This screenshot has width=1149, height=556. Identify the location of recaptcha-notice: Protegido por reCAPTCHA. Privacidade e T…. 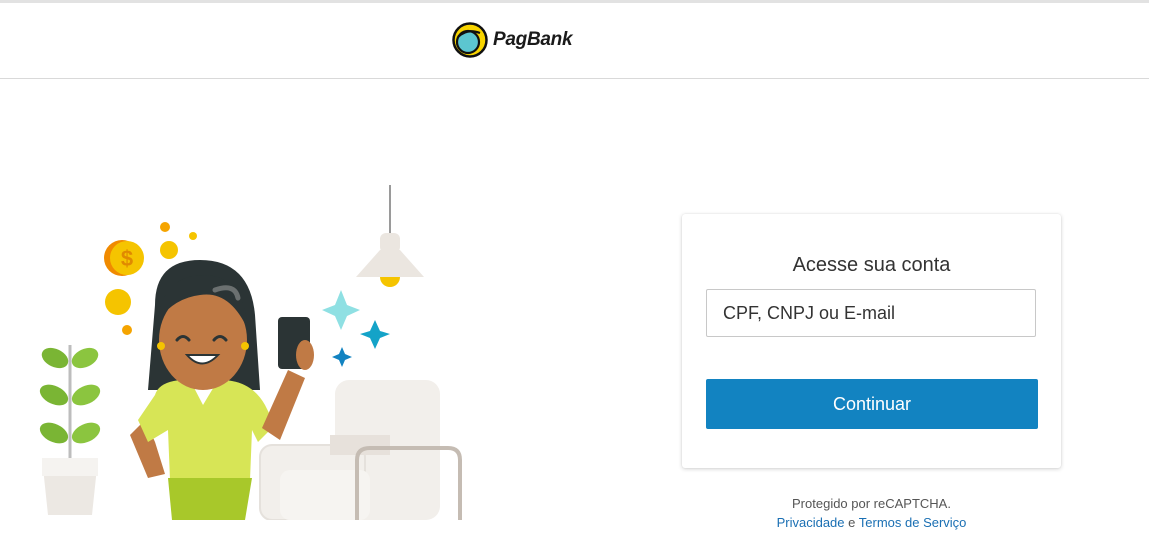
(871, 513).